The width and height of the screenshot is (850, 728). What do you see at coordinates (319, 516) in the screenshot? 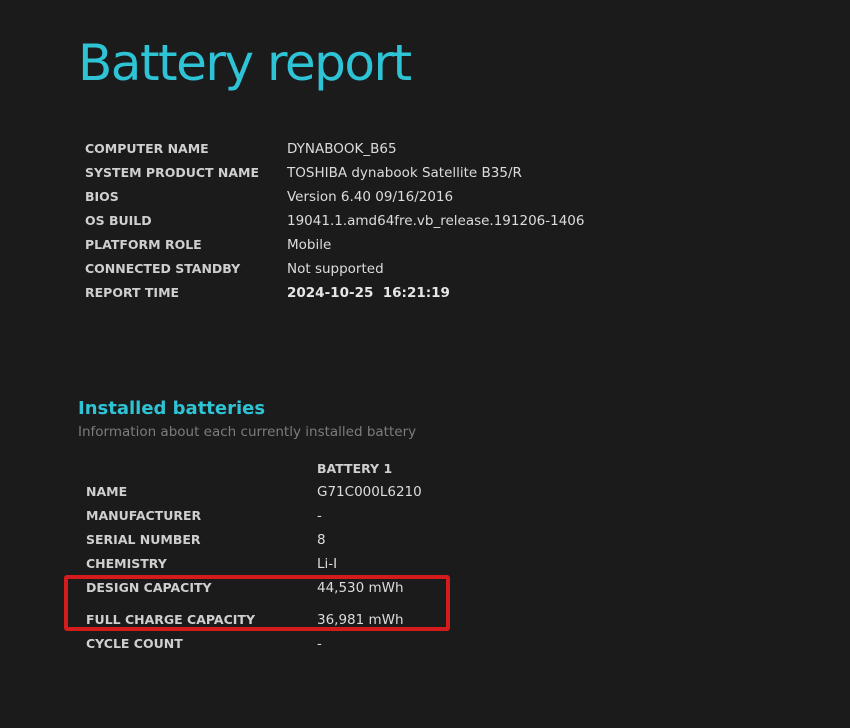
I see `manufacturer-value: -` at bounding box center [319, 516].